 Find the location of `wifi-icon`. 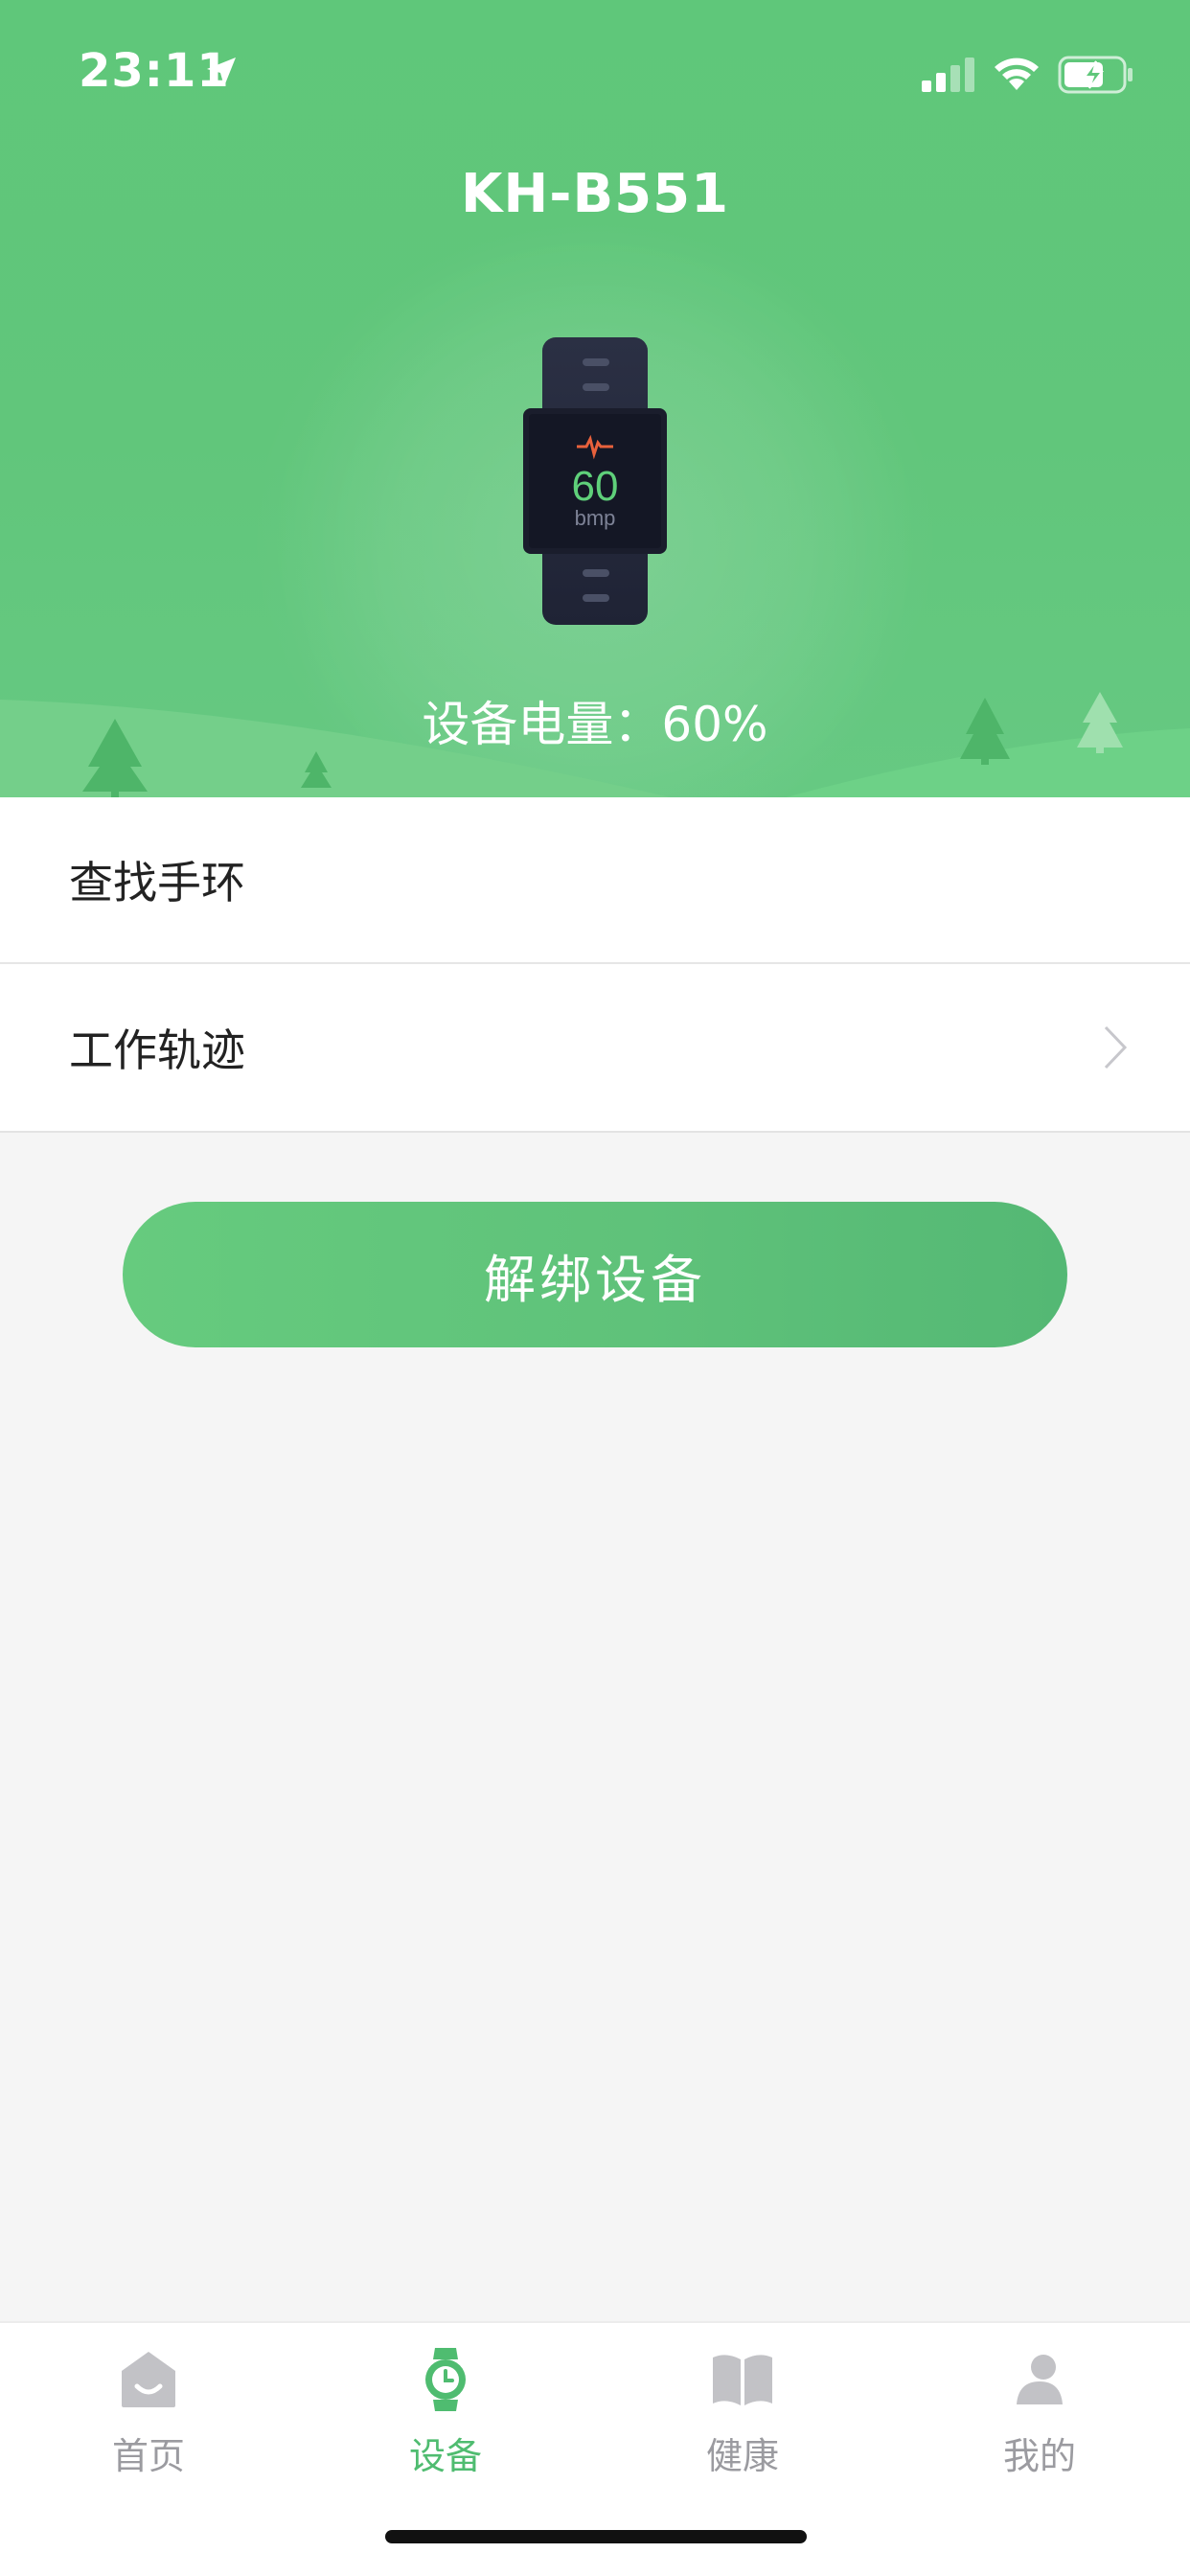

wifi-icon is located at coordinates (1017, 74).